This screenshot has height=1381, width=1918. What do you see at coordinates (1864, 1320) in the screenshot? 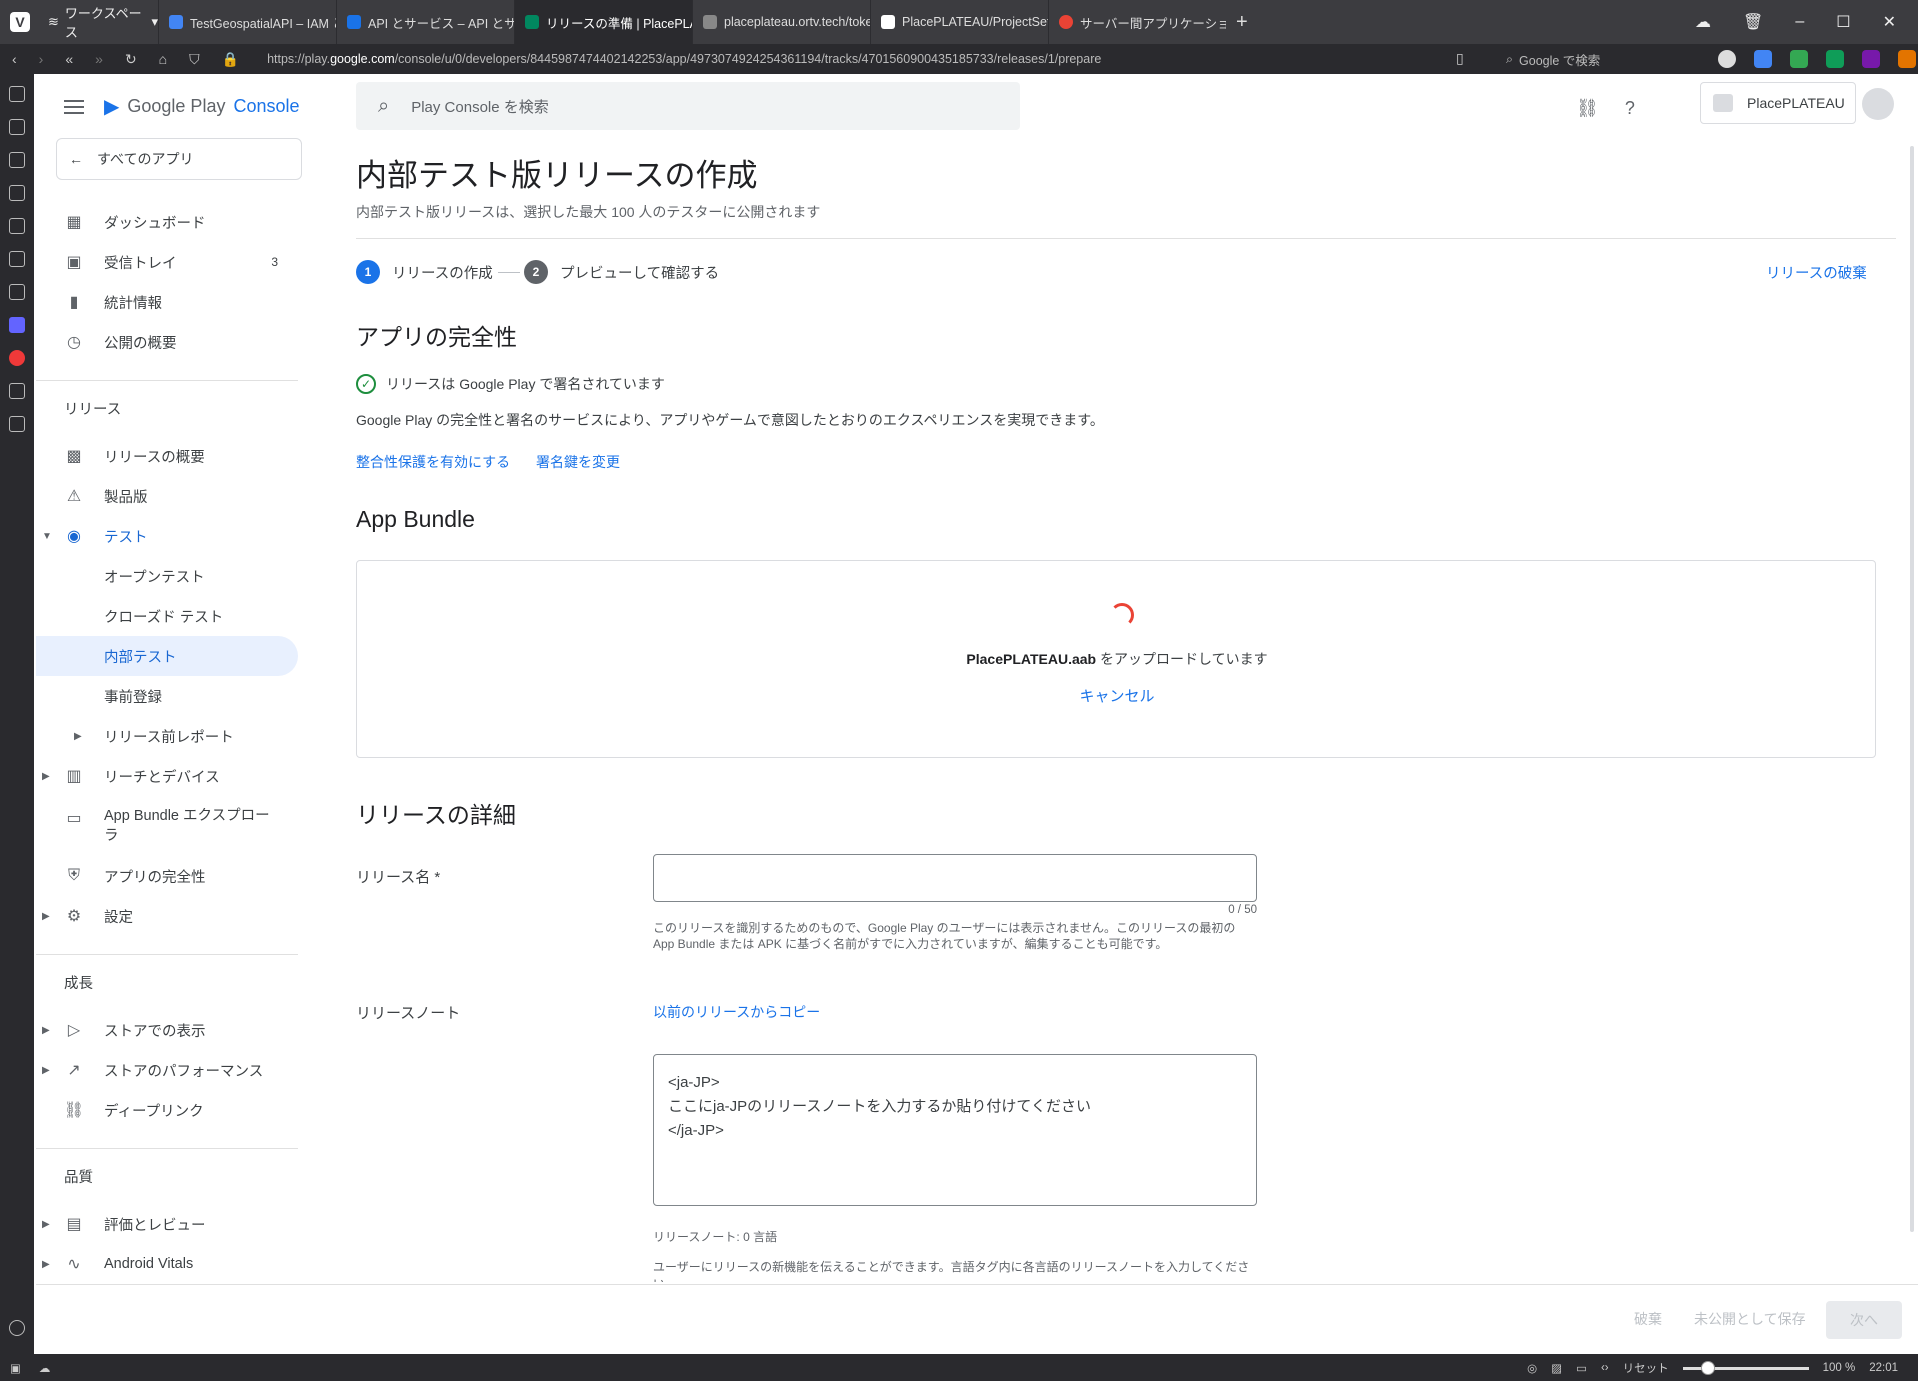
I see `next-button: 次へ` at bounding box center [1864, 1320].